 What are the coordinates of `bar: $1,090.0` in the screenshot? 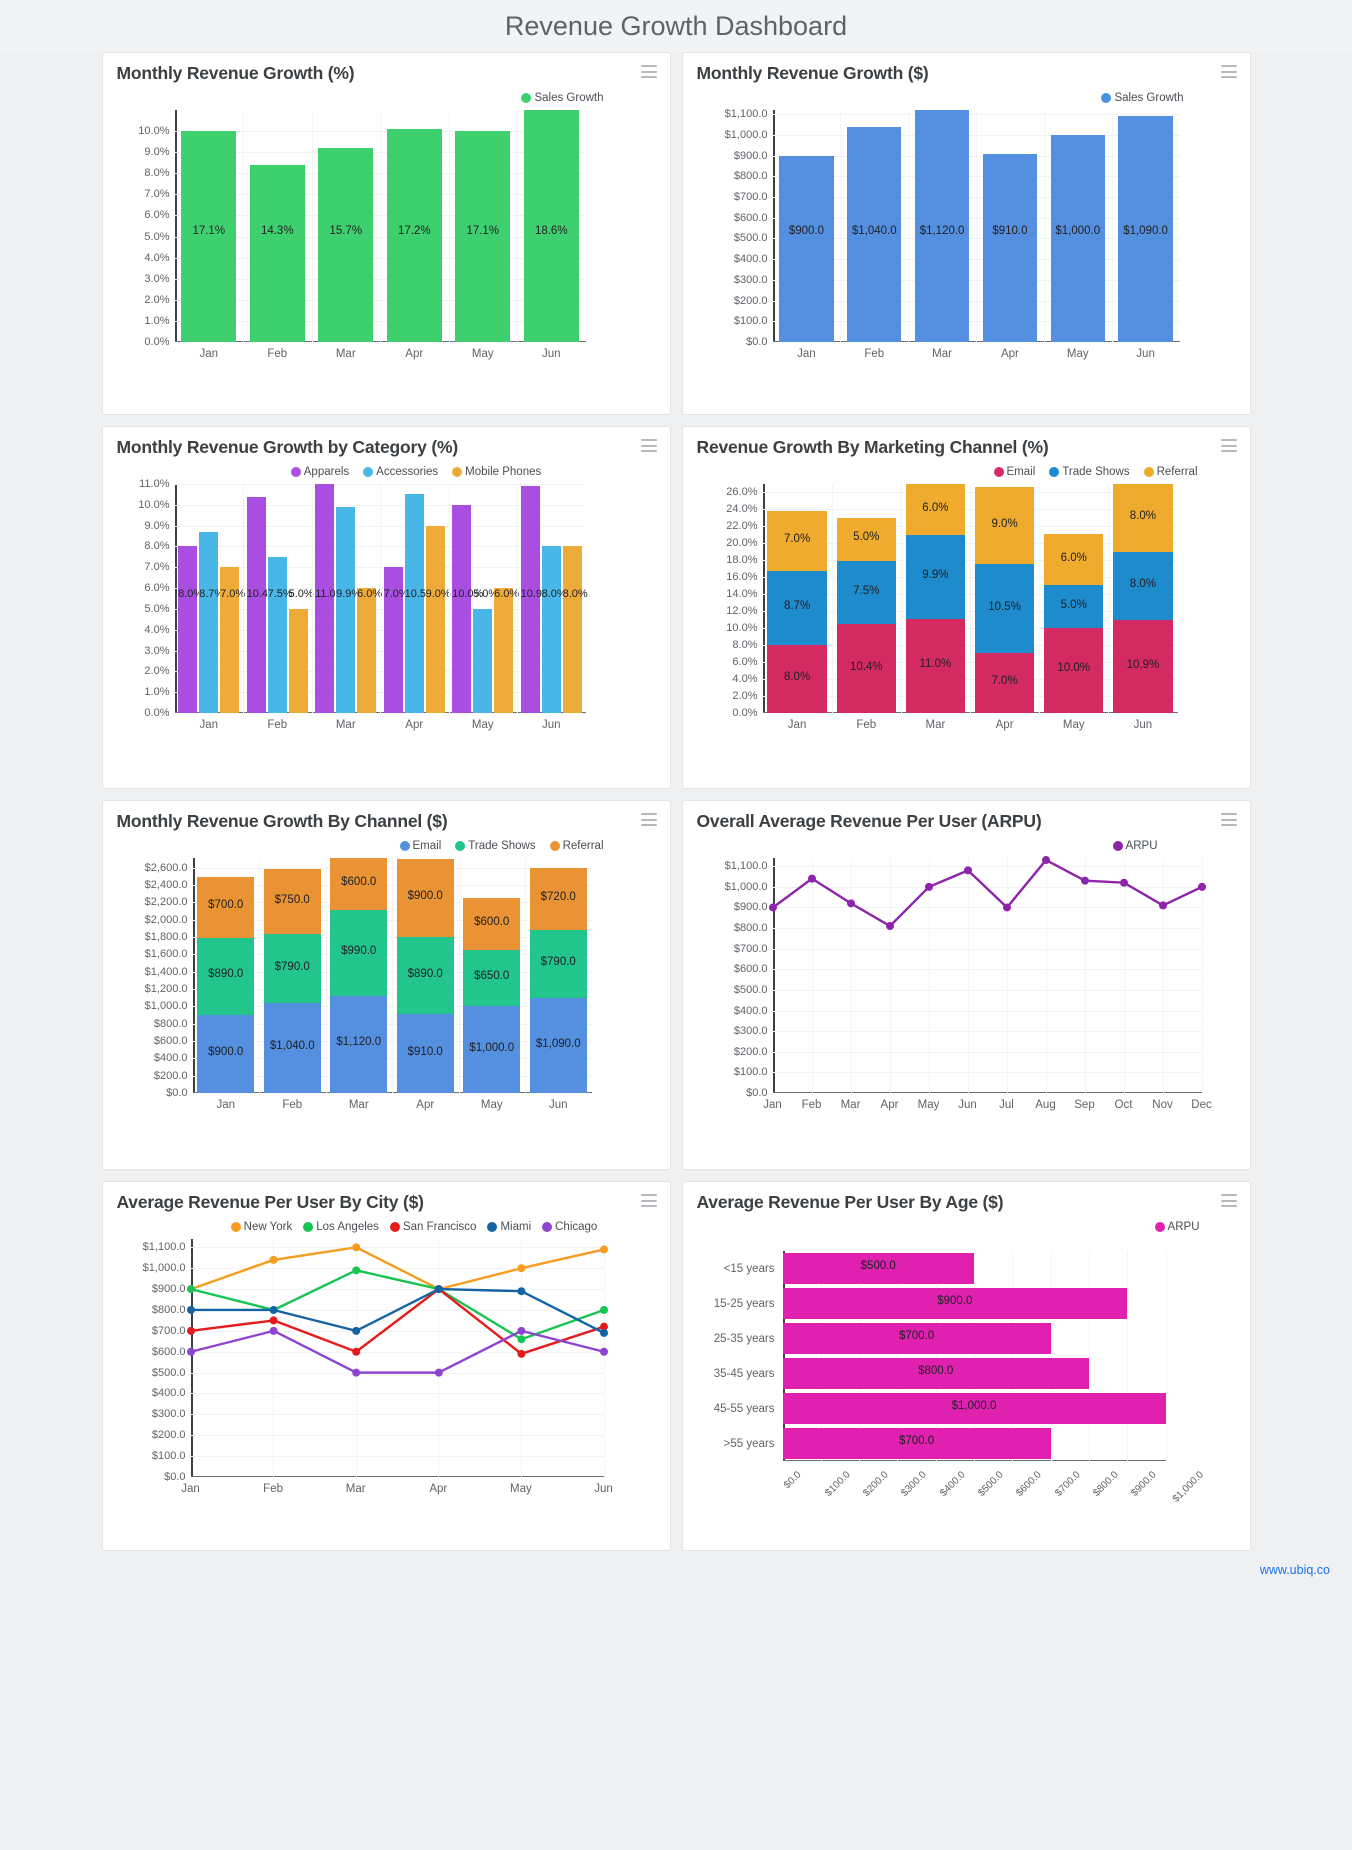 It's located at (1145, 229).